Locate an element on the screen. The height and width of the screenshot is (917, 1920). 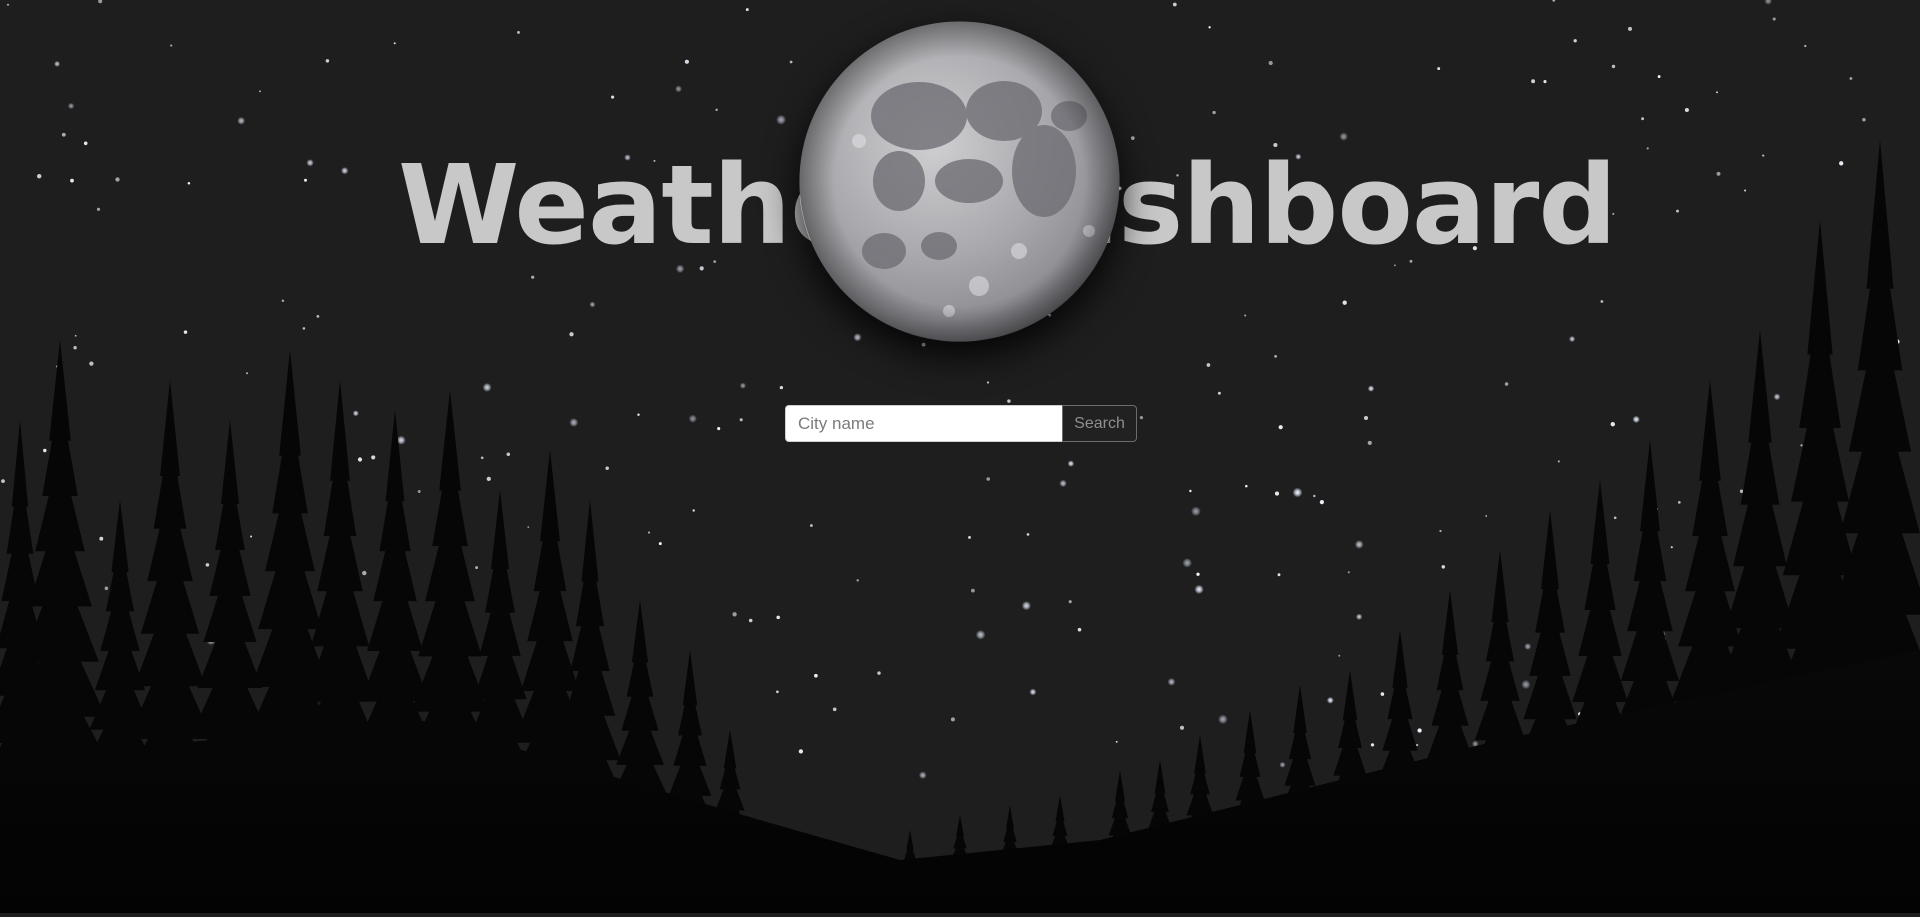
city-search-form: Search is located at coordinates (961, 423).